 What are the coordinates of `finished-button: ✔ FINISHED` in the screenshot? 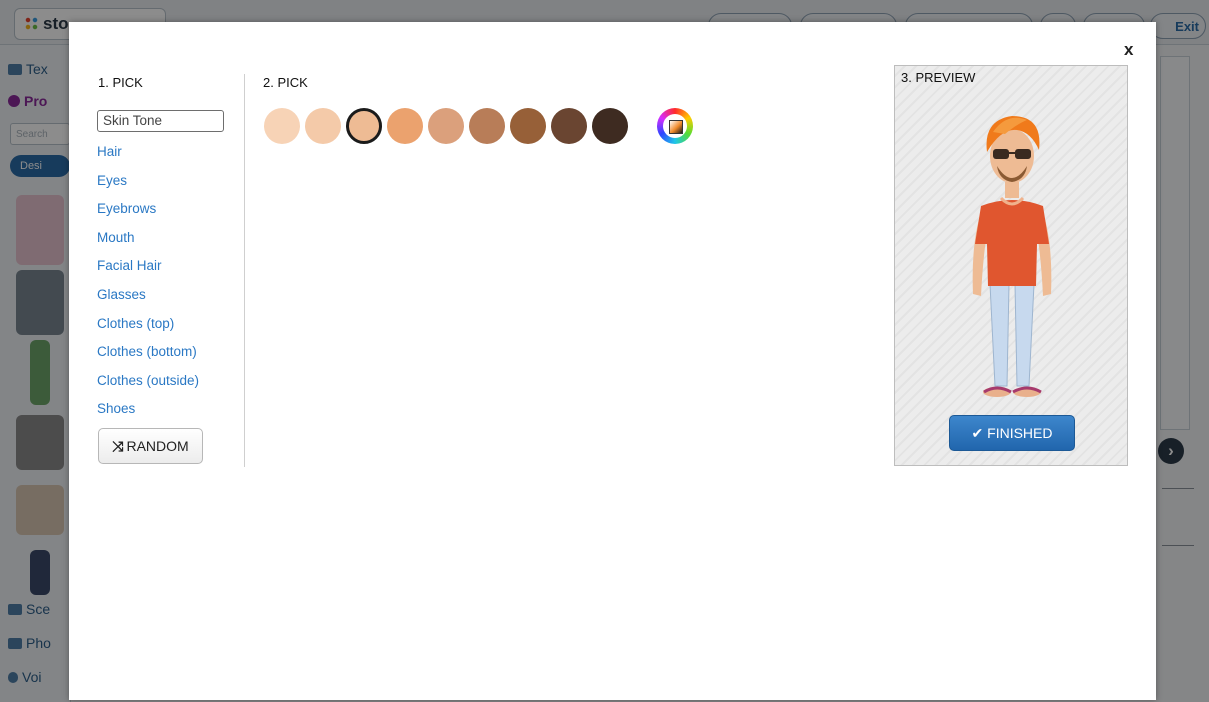 It's located at (1012, 433).